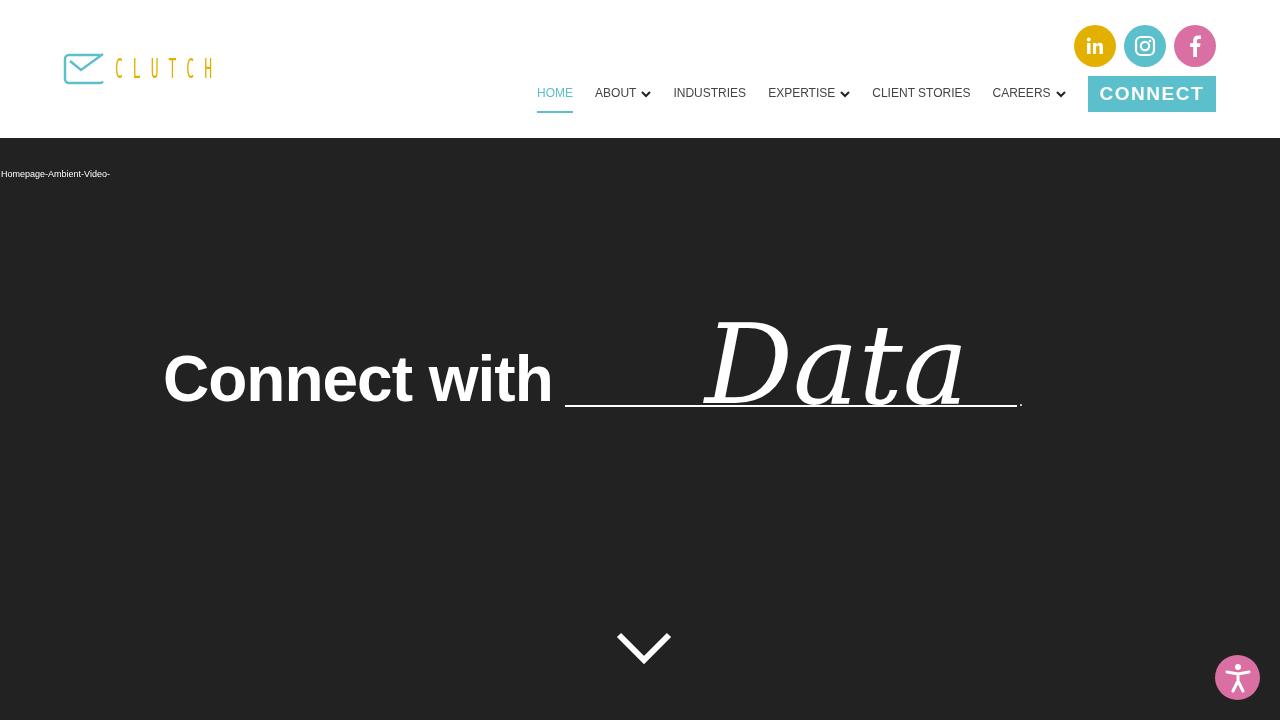  What do you see at coordinates (56, 174) in the screenshot?
I see `video-label: Homepage-Ambient-Video-` at bounding box center [56, 174].